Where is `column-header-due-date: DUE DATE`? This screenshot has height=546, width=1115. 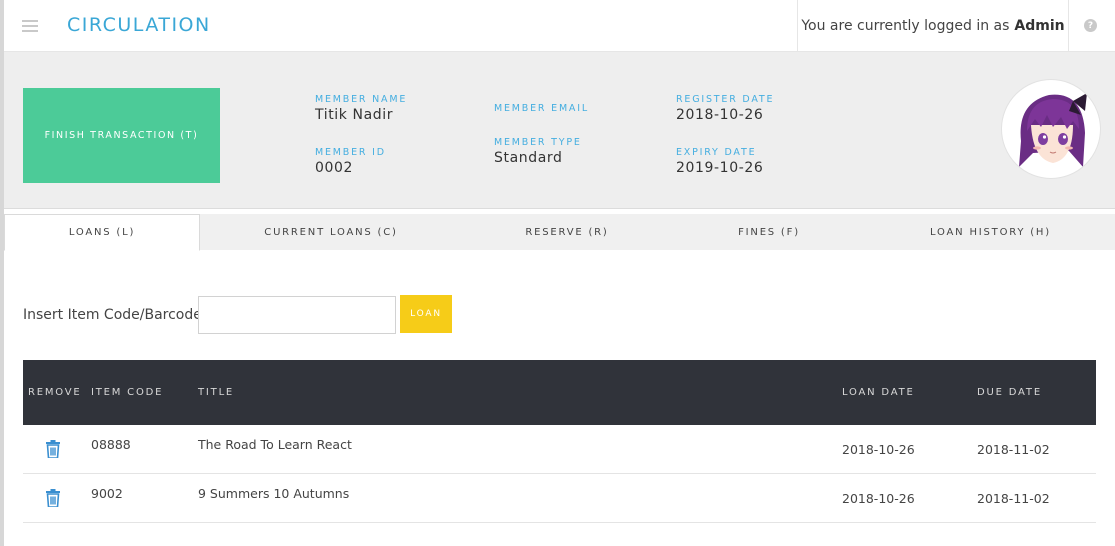 column-header-due-date: DUE DATE is located at coordinates (1009, 392).